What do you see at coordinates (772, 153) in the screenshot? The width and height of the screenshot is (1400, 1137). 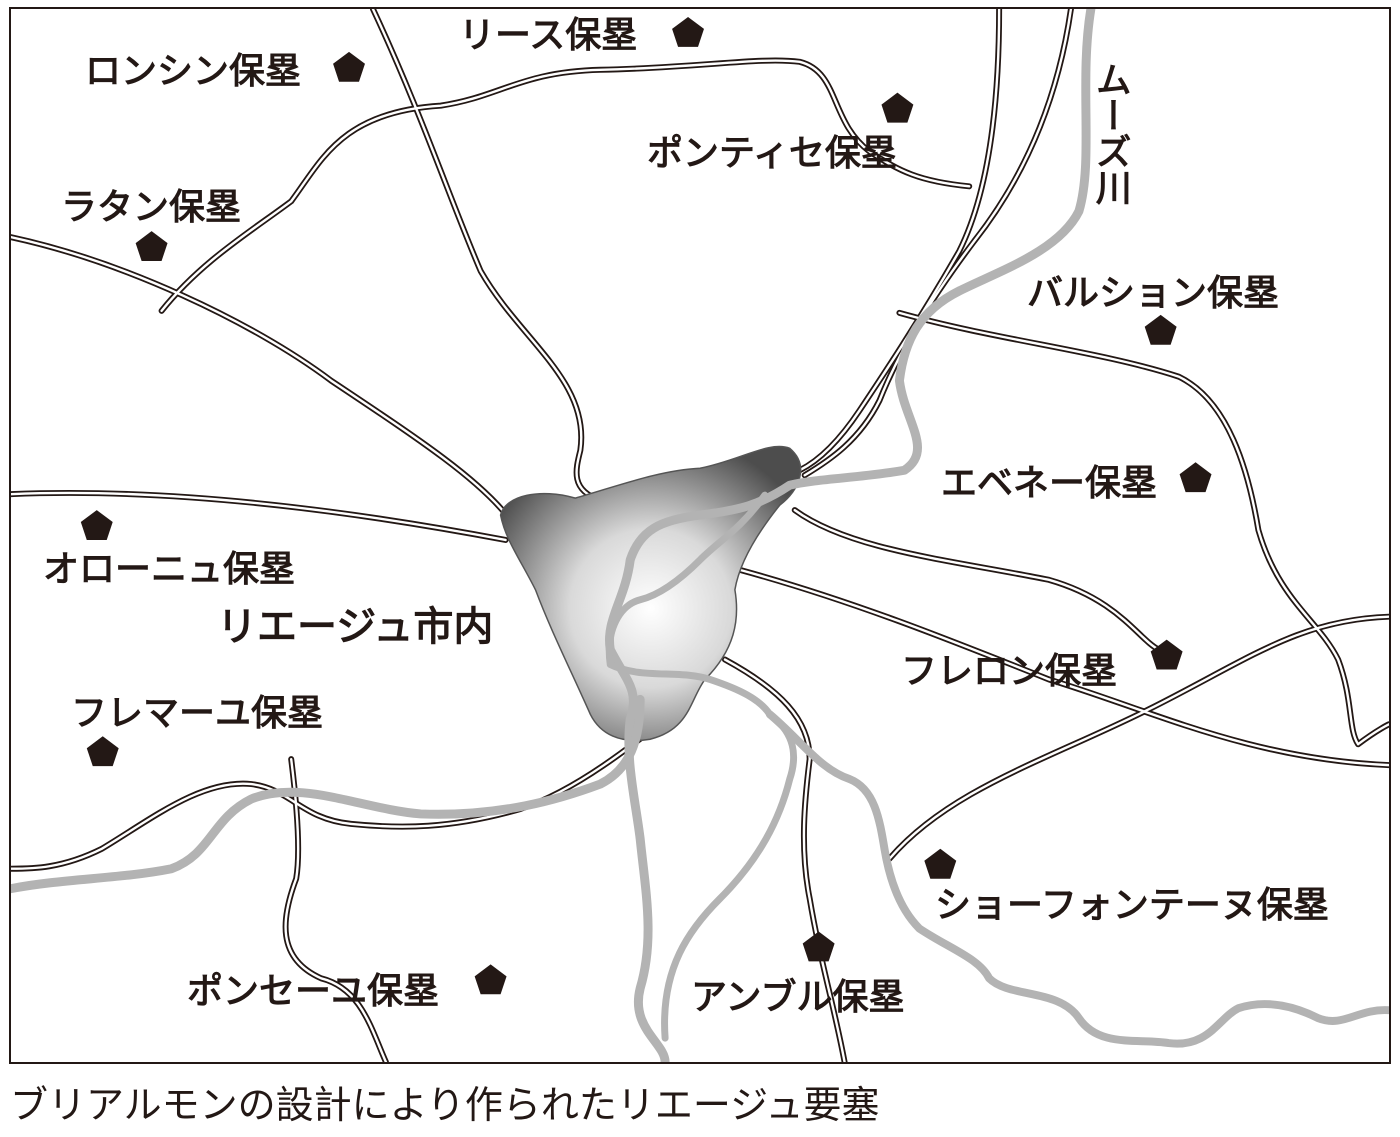 I see `fort-label-pontisse: ポンティセ保塁` at bounding box center [772, 153].